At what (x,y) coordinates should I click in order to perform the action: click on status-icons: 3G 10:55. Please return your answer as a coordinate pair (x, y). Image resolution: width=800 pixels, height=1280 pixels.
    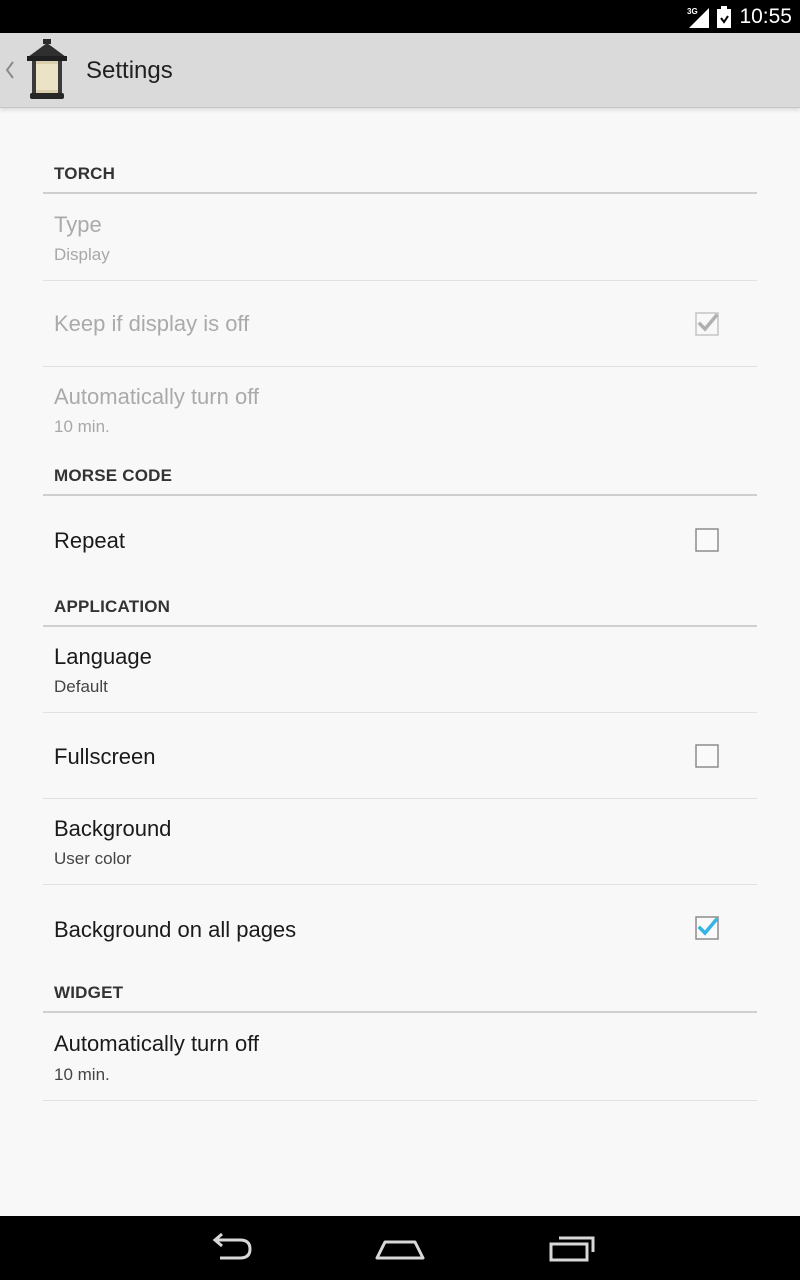
    Looking at the image, I should click on (739, 16).